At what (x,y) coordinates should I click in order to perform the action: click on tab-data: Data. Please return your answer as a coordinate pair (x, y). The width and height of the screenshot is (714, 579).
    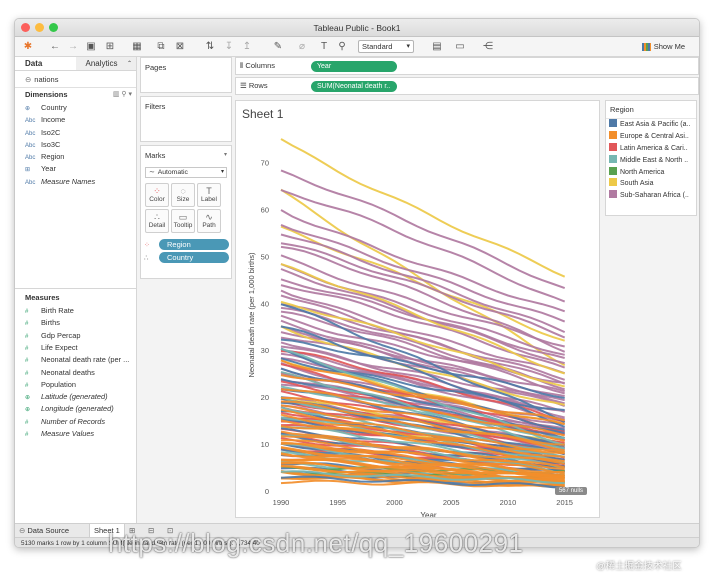
    Looking at the image, I should click on (45, 63).